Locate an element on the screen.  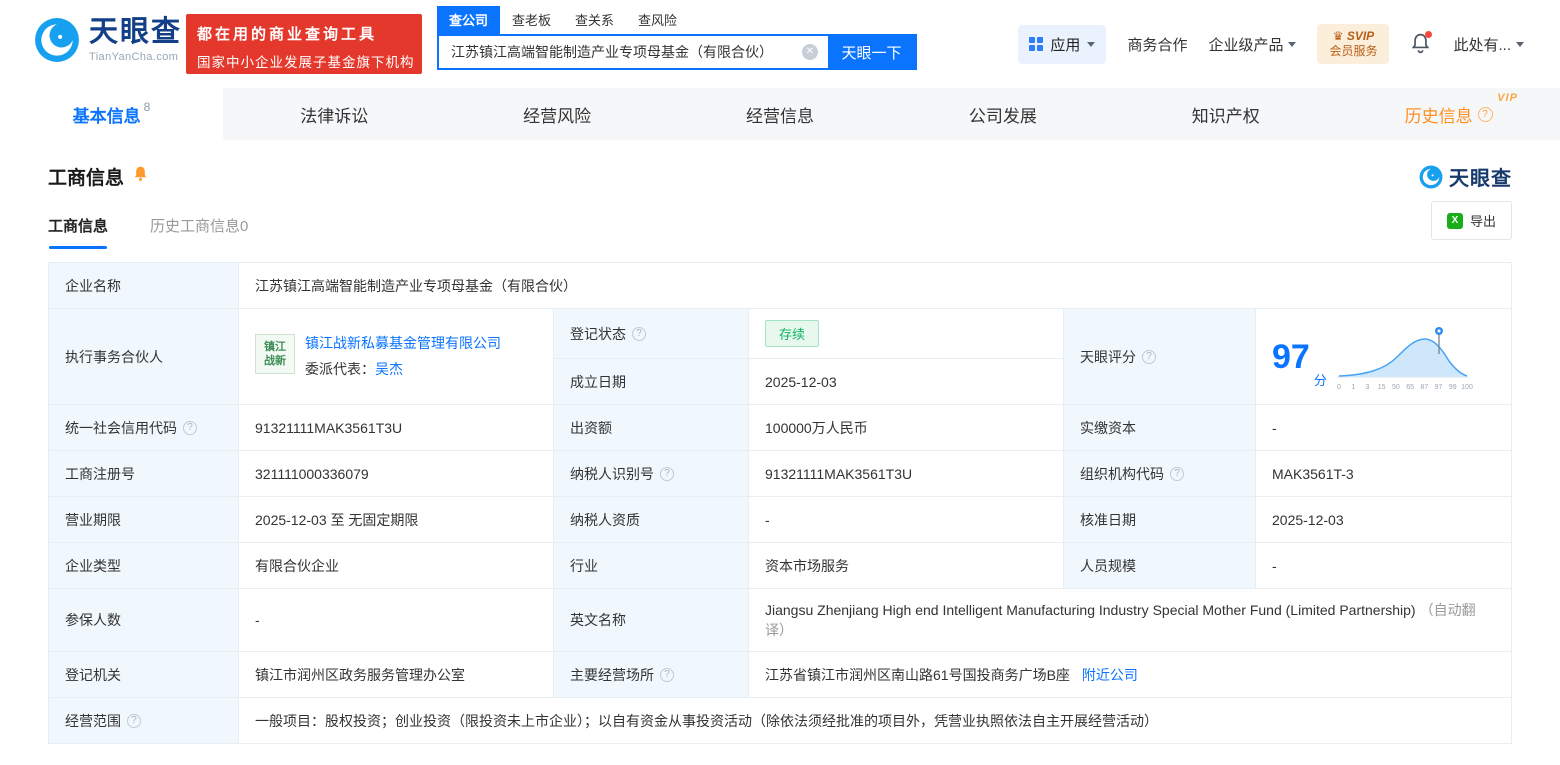
tab-legal-litigation-label: 法律诉讼 is located at coordinates (334, 116).